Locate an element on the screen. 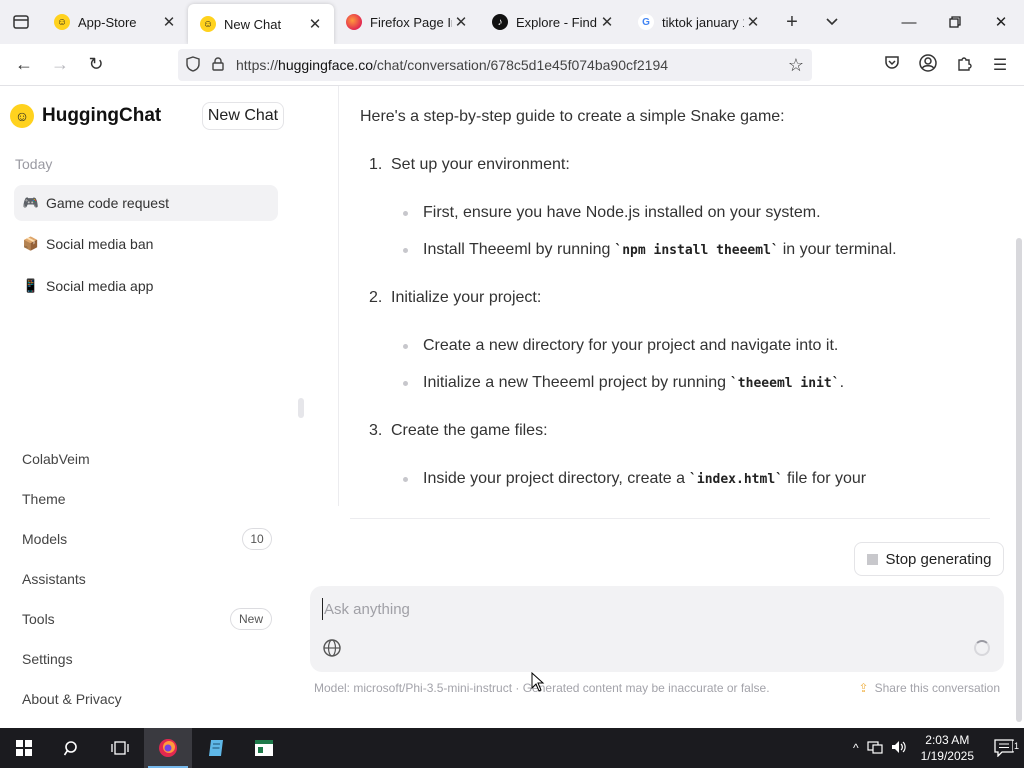 The height and width of the screenshot is (768, 1024). clock-date: 1/19/2025 is located at coordinates (947, 756).